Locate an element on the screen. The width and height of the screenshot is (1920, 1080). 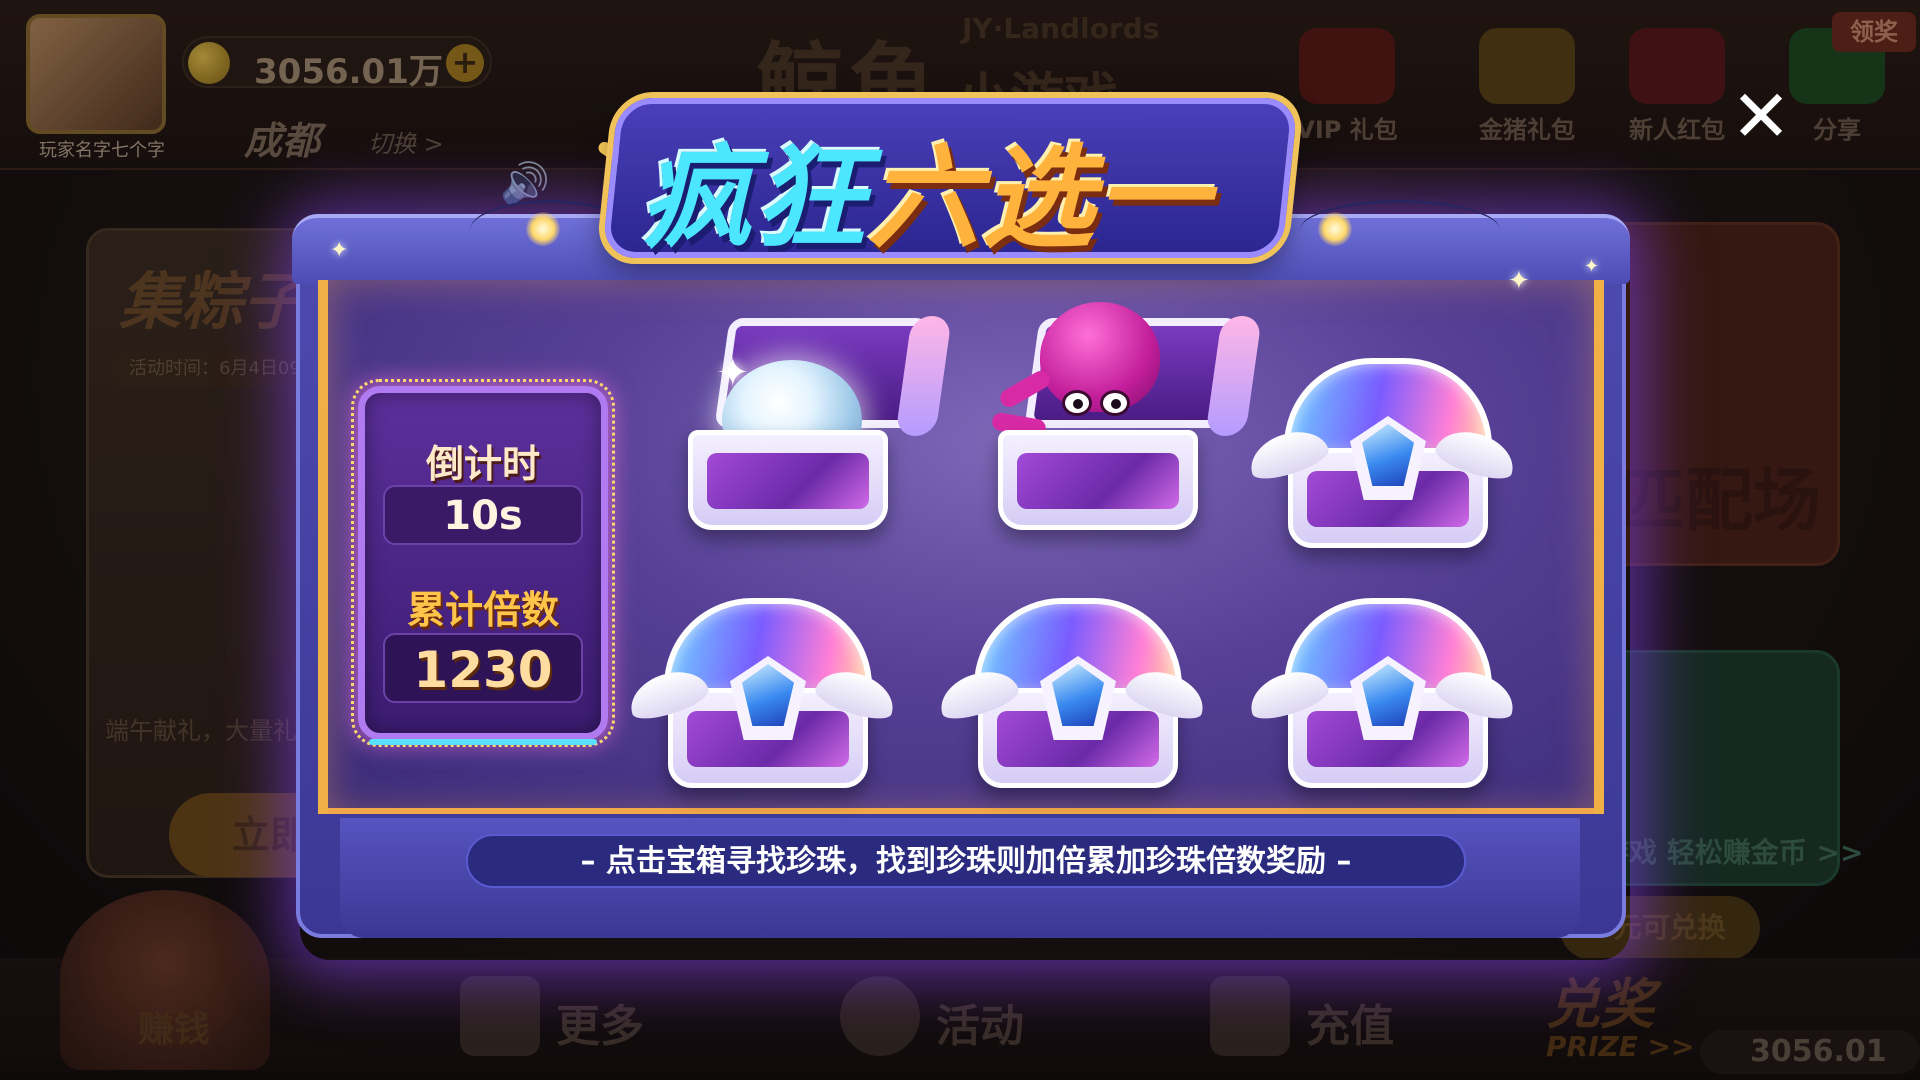
close-icon: ✕ is located at coordinates (1761, 116).